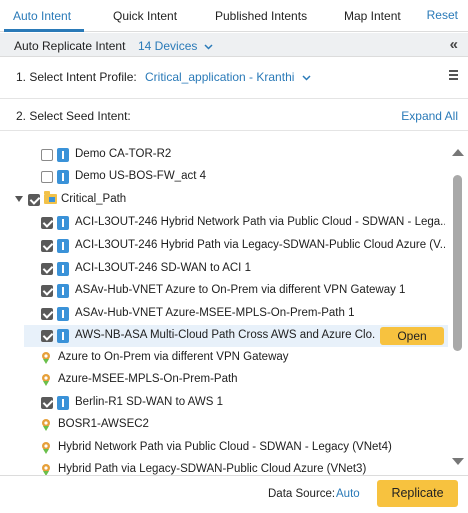  What do you see at coordinates (44, 30) in the screenshot?
I see `active-tab-indicator` at bounding box center [44, 30].